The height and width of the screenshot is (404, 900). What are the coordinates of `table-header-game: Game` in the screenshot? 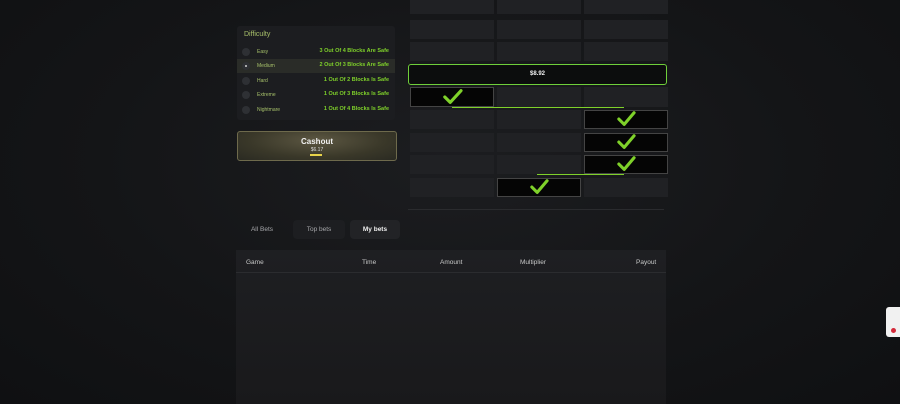 It's located at (255, 262).